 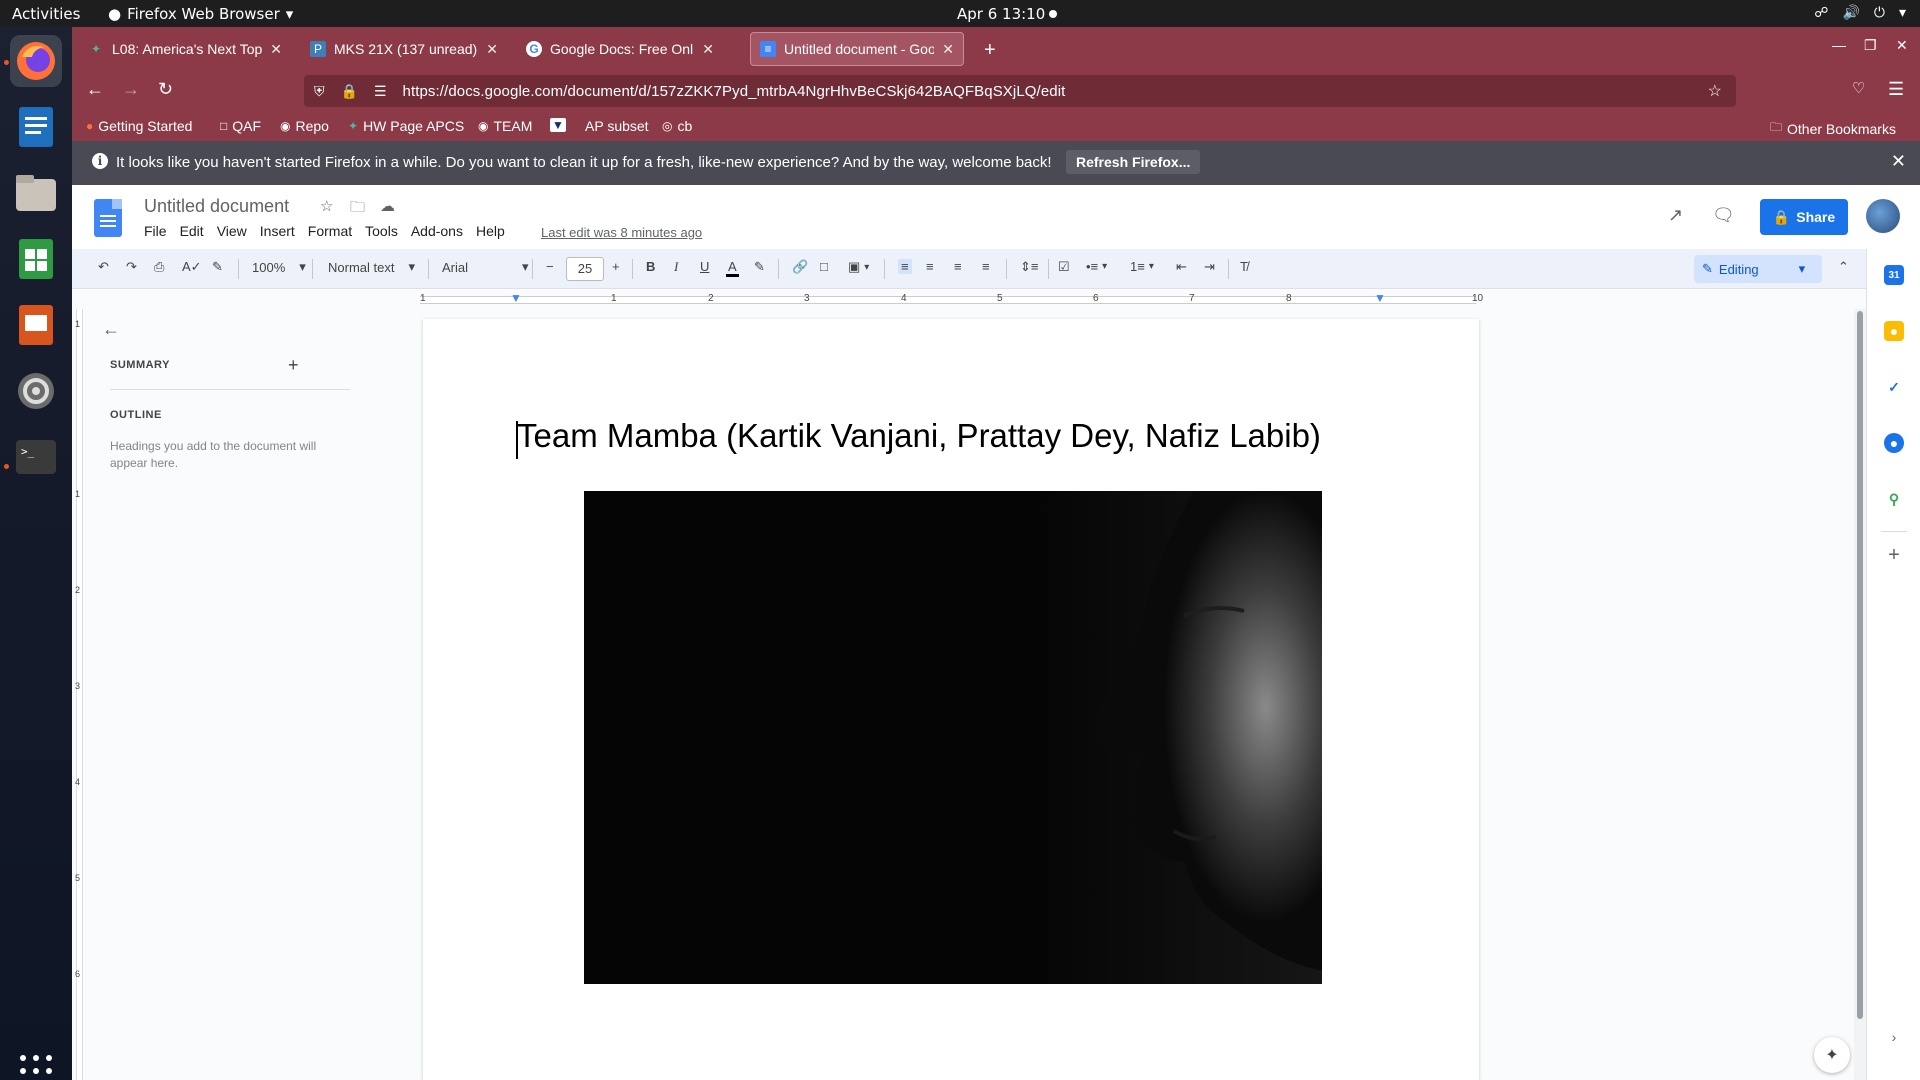 What do you see at coordinates (958, 266) in the screenshot?
I see `align-right-icon: ≡` at bounding box center [958, 266].